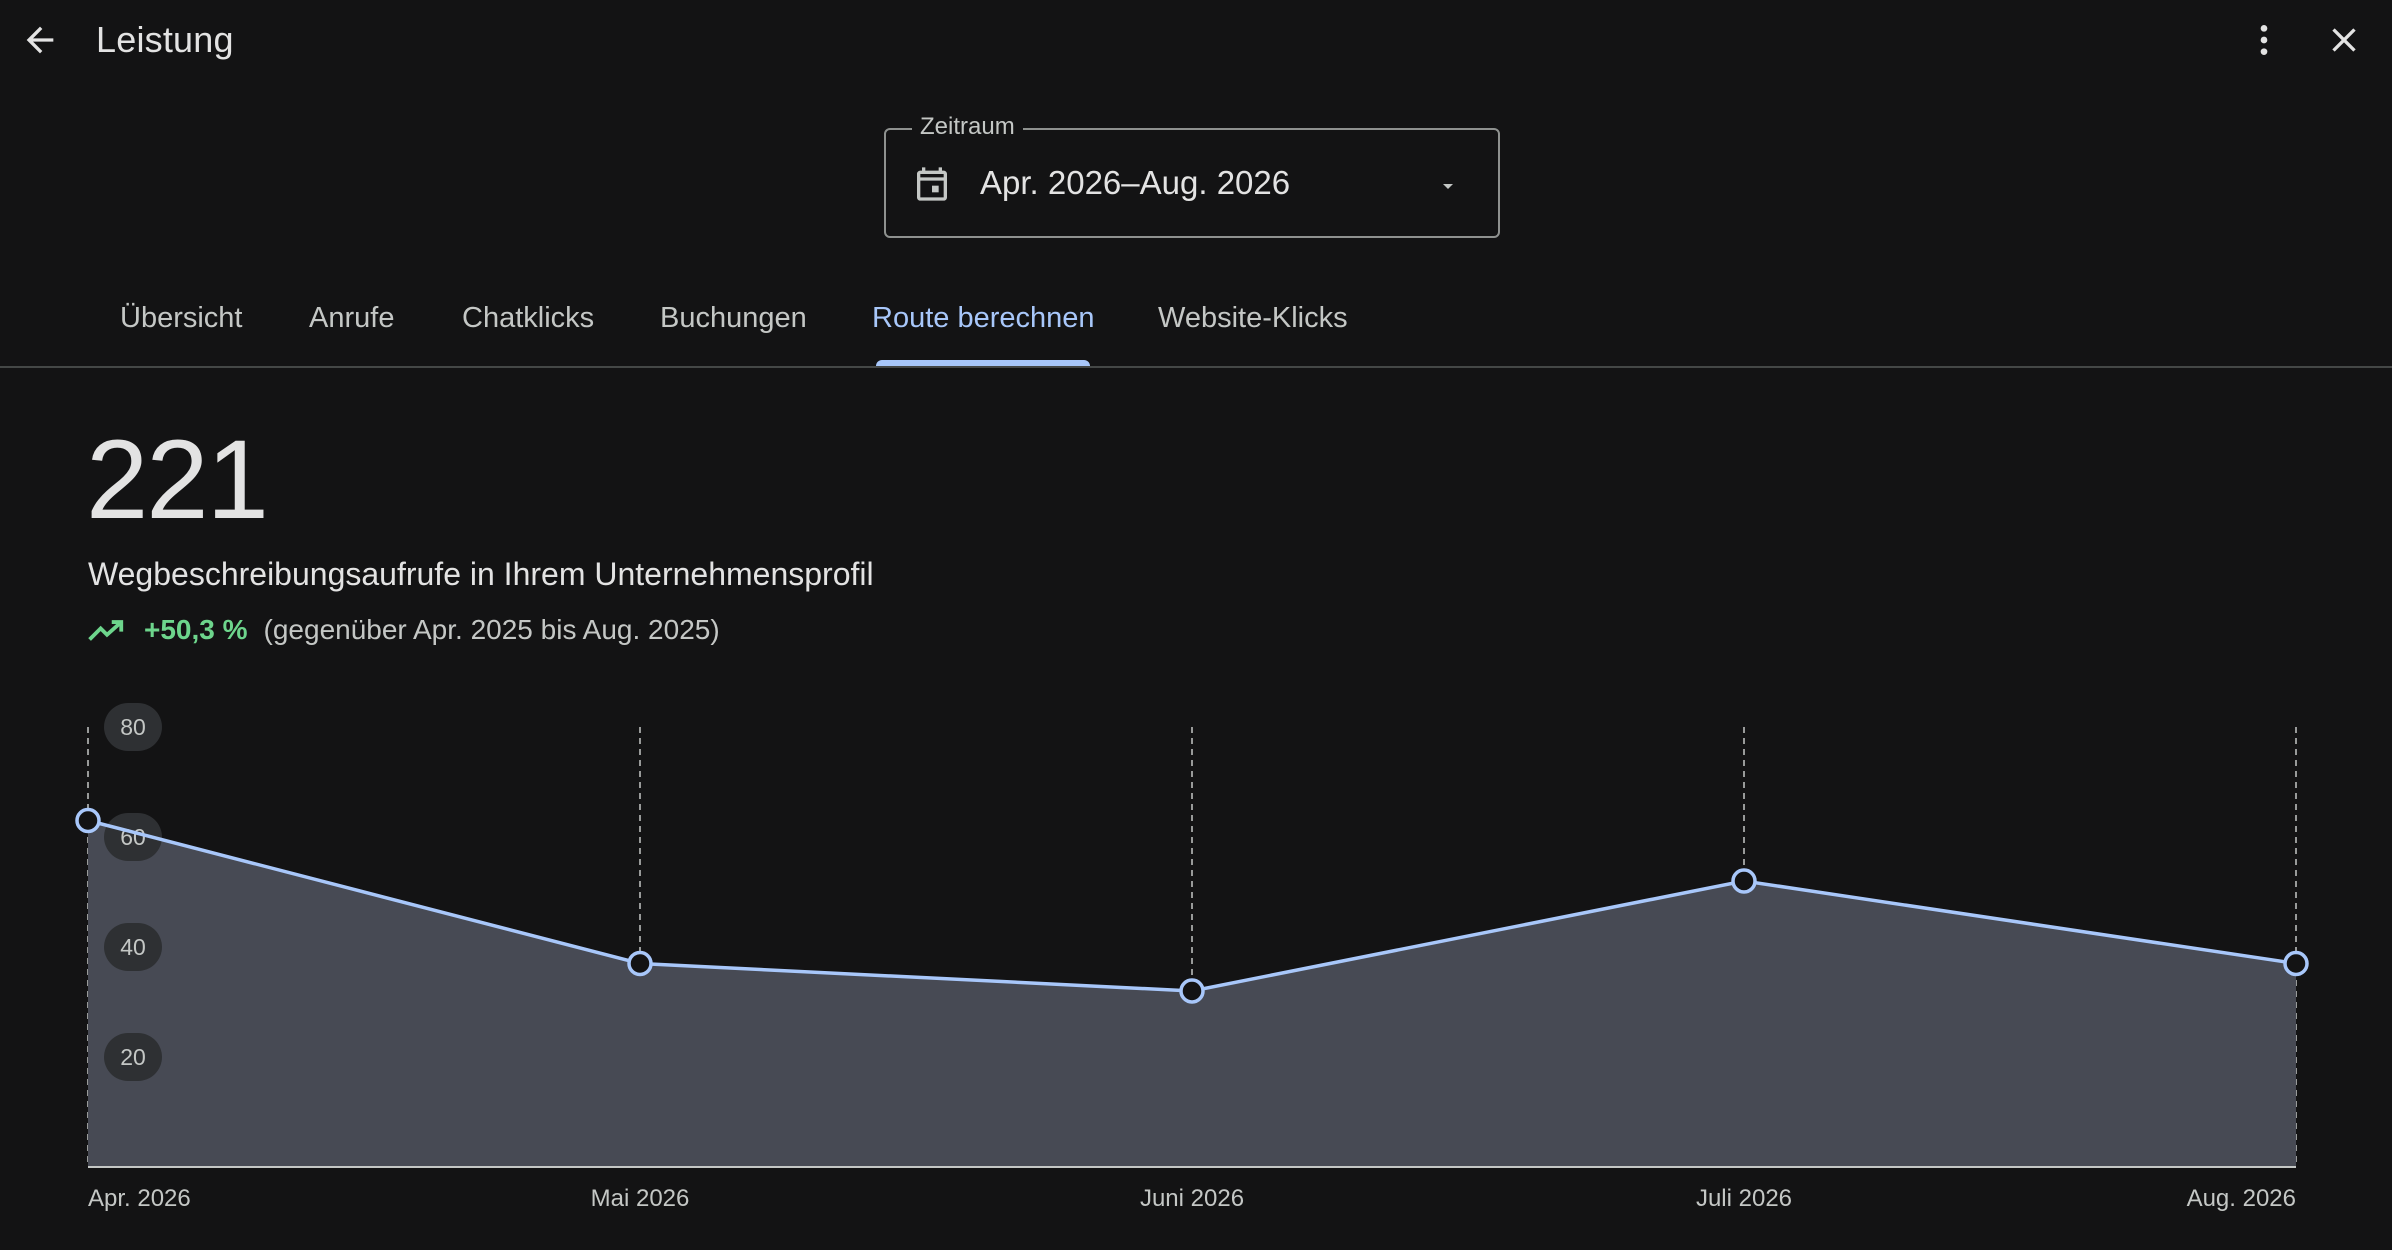 The width and height of the screenshot is (2392, 1250). I want to click on page-title: Leistung, so click(165, 39).